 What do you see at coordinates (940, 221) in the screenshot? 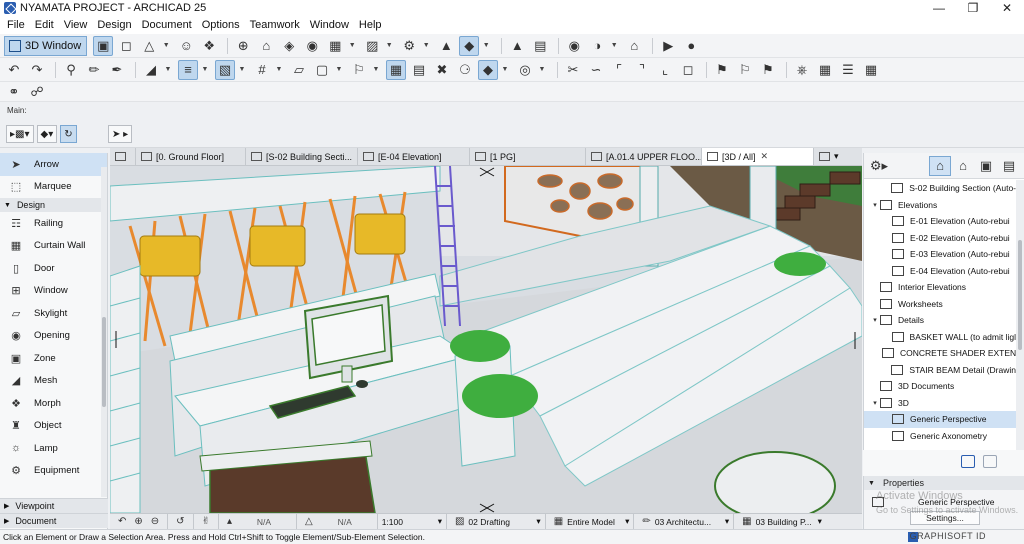
I see `navigator-item: E-01 Elevation (Auto-rebui` at bounding box center [940, 221].